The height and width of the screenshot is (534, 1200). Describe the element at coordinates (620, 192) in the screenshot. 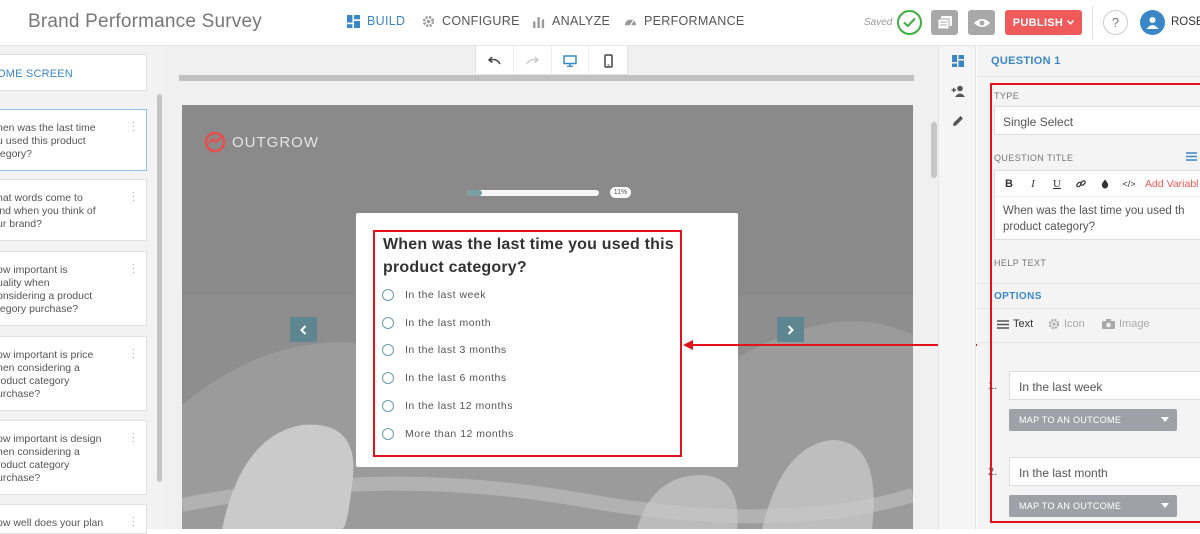

I see `progress-label: 11%` at that location.